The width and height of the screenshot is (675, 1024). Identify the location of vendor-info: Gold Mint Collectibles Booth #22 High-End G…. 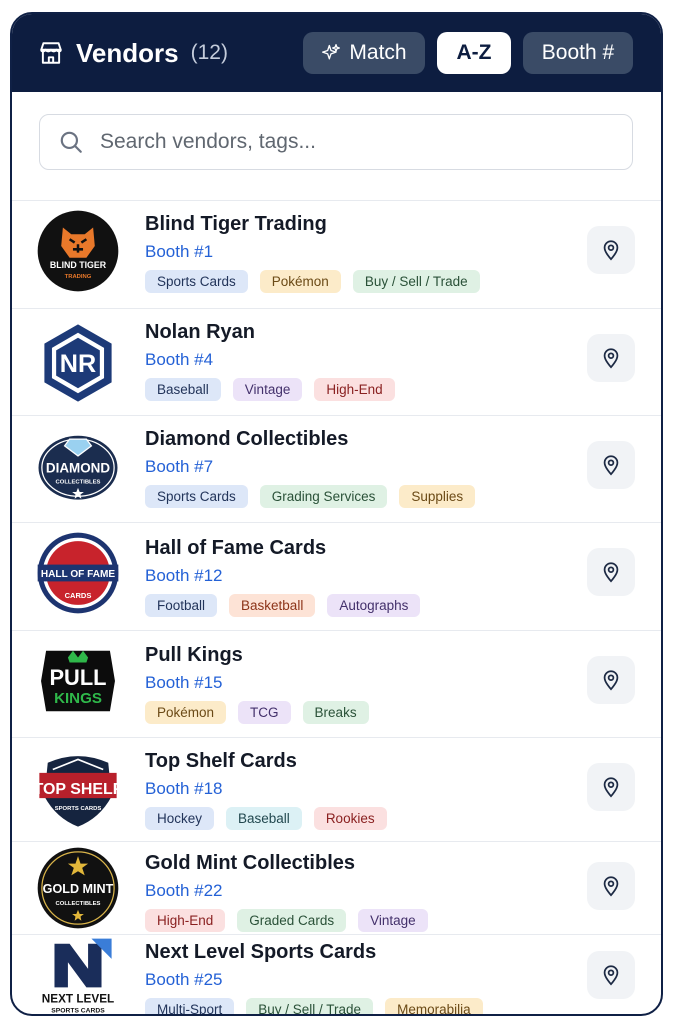
(292, 892).